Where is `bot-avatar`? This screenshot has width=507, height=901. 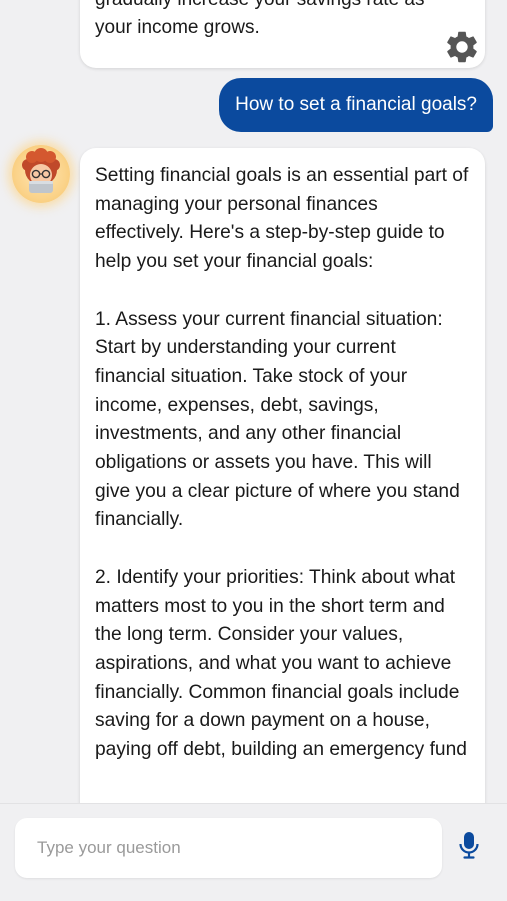 bot-avatar is located at coordinates (41, 174).